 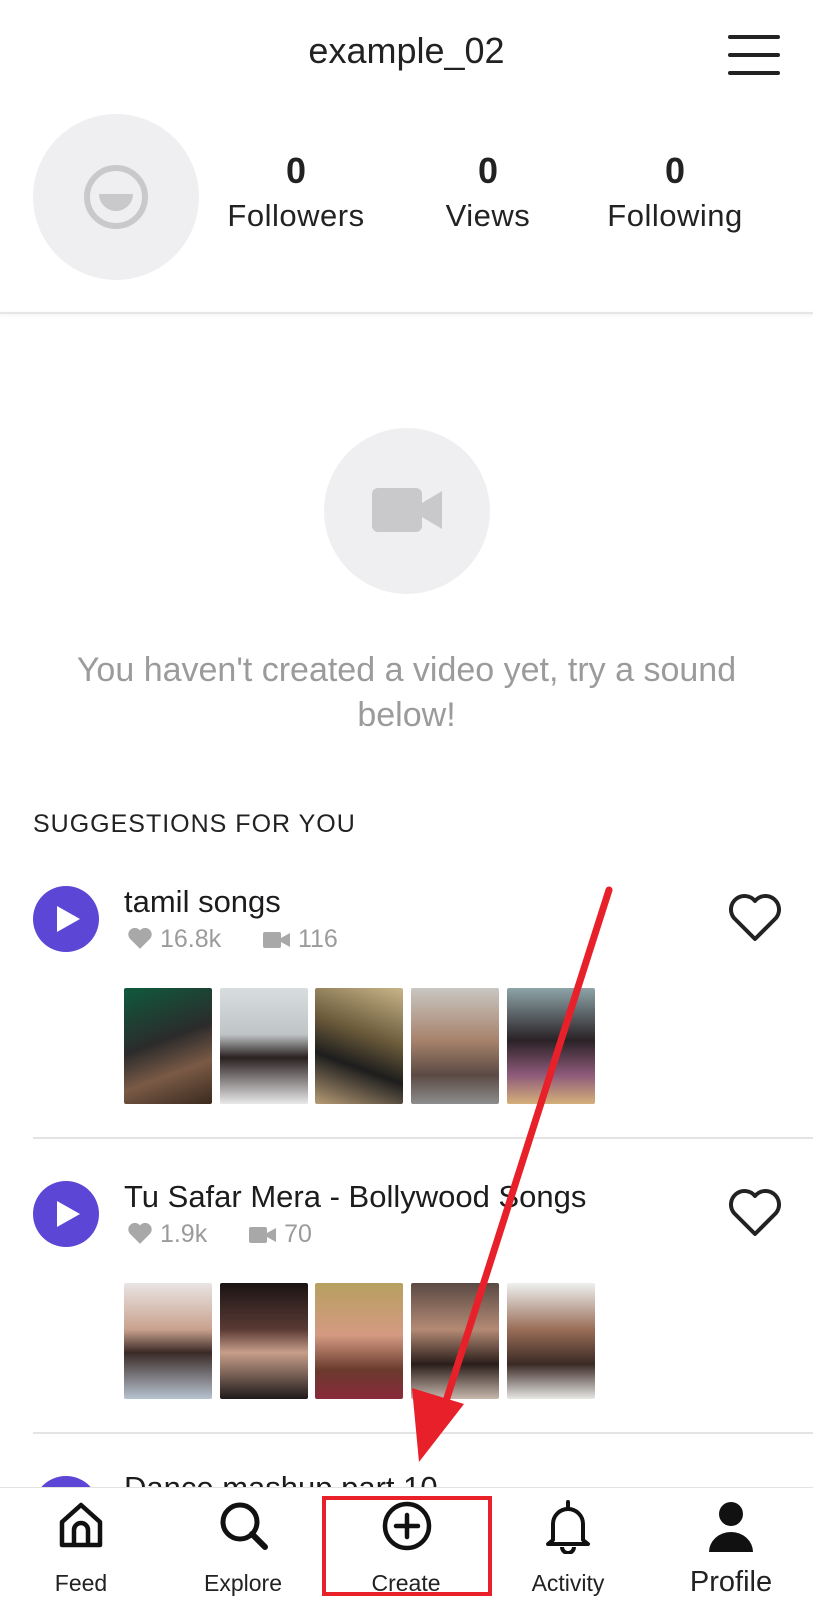 I want to click on nav-feed: Feed, so click(x=81, y=1544).